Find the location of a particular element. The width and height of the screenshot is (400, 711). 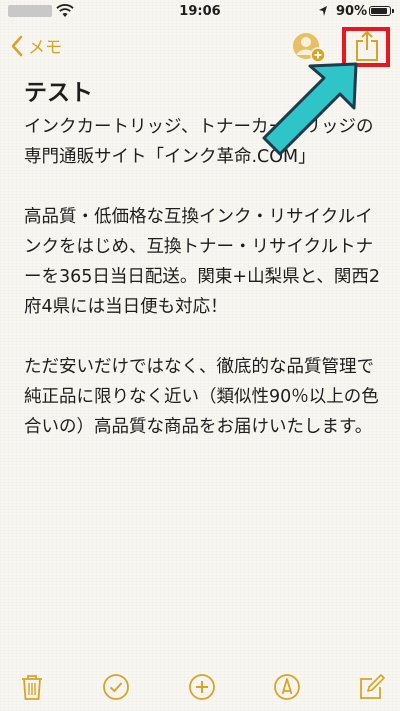

compose-icon is located at coordinates (372, 687).